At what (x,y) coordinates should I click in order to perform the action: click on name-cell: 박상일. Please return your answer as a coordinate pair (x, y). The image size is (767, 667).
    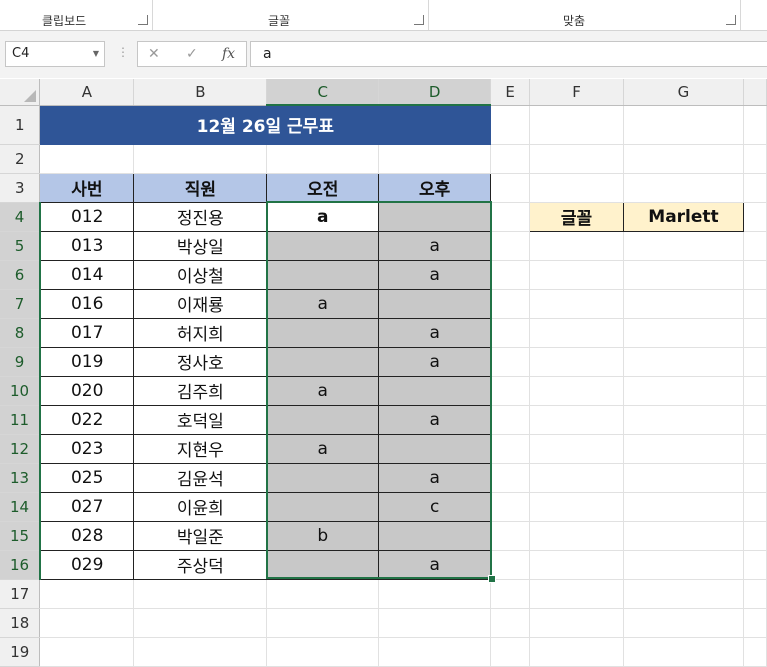
    Looking at the image, I should click on (200, 245).